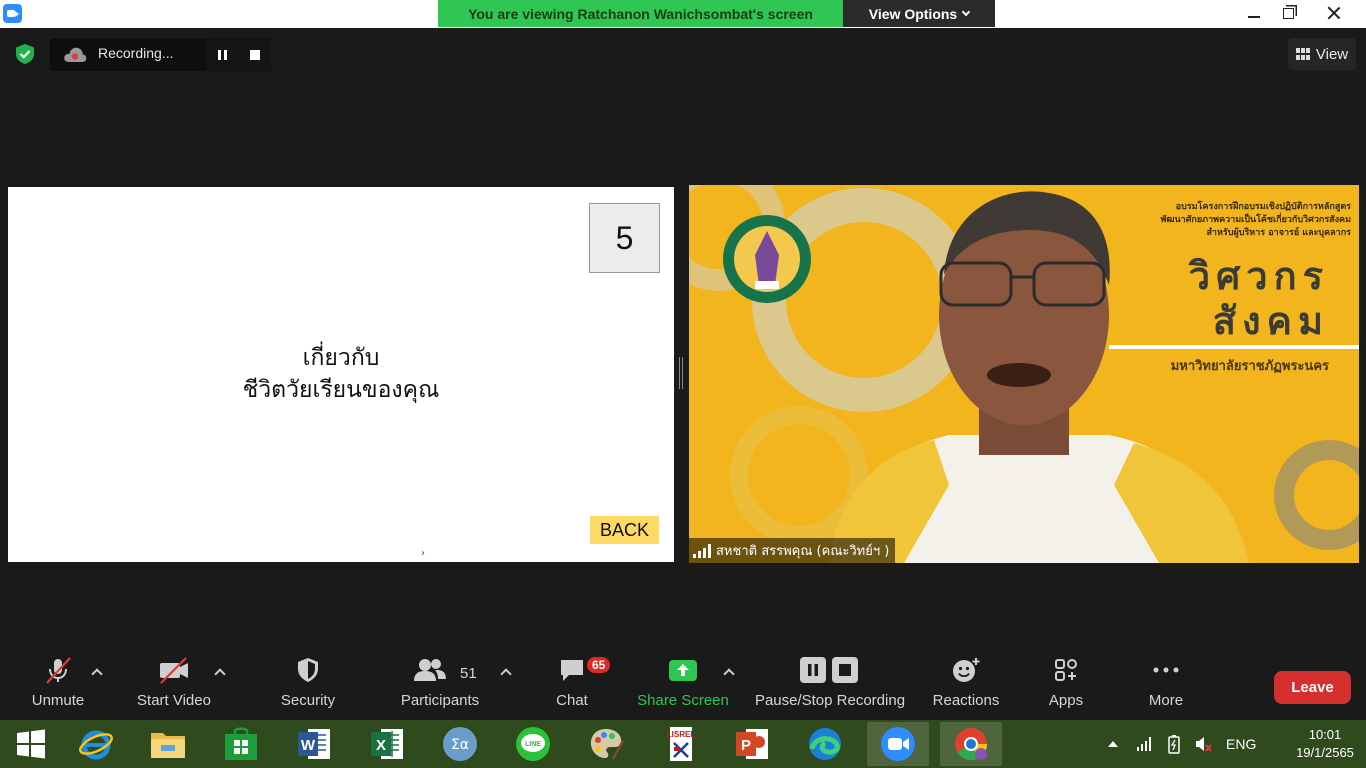 This screenshot has width=1366, height=768. I want to click on file-explorer-icon, so click(168, 745).